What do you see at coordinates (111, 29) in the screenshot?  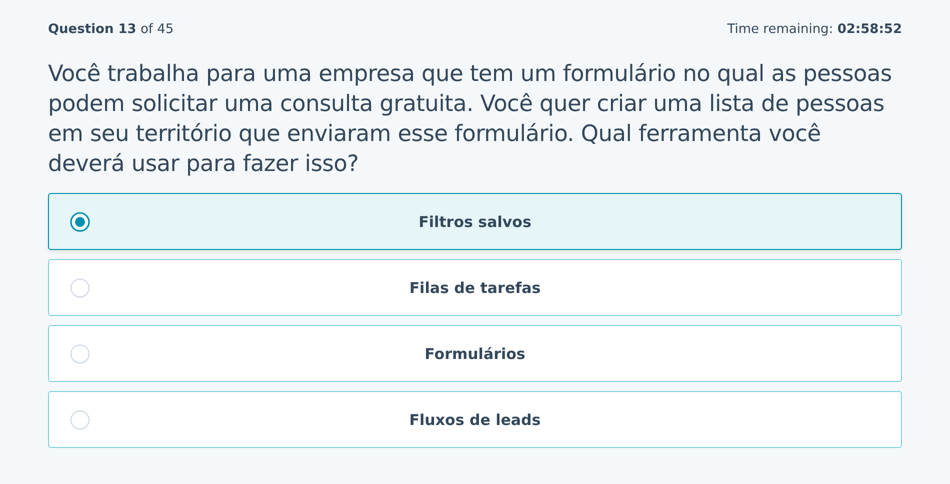 I see `question-counter: Question 13 of 45` at bounding box center [111, 29].